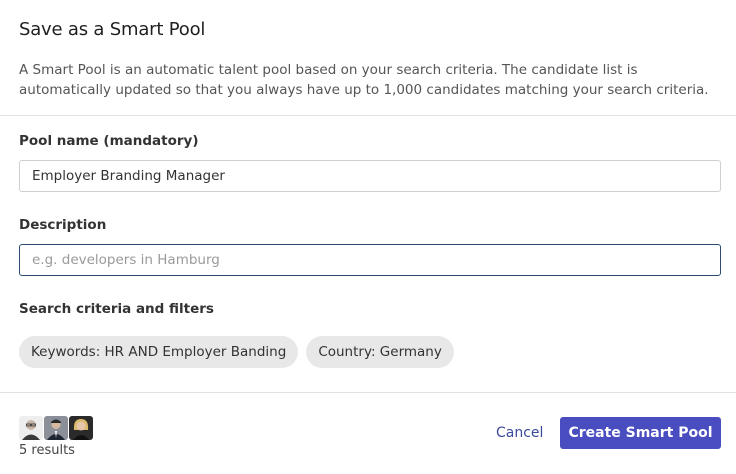 The image size is (736, 474). Describe the element at coordinates (370, 260) in the screenshot. I see `description-input` at that location.